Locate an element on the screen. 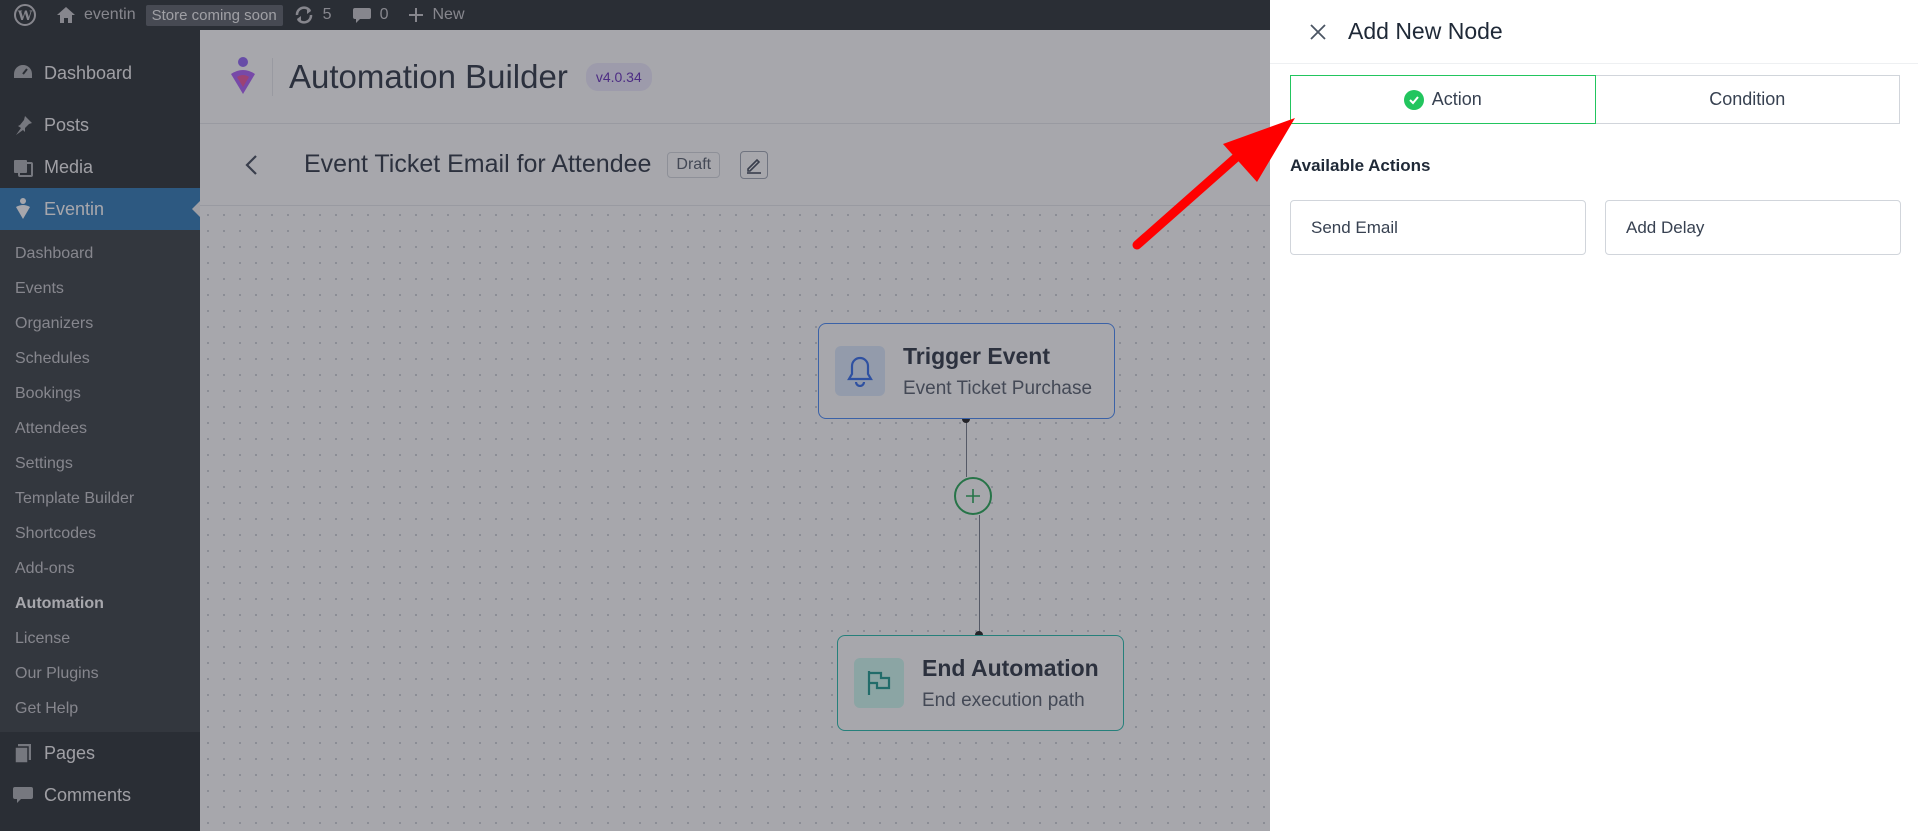  action-send-email: Send Email is located at coordinates (1438, 227).